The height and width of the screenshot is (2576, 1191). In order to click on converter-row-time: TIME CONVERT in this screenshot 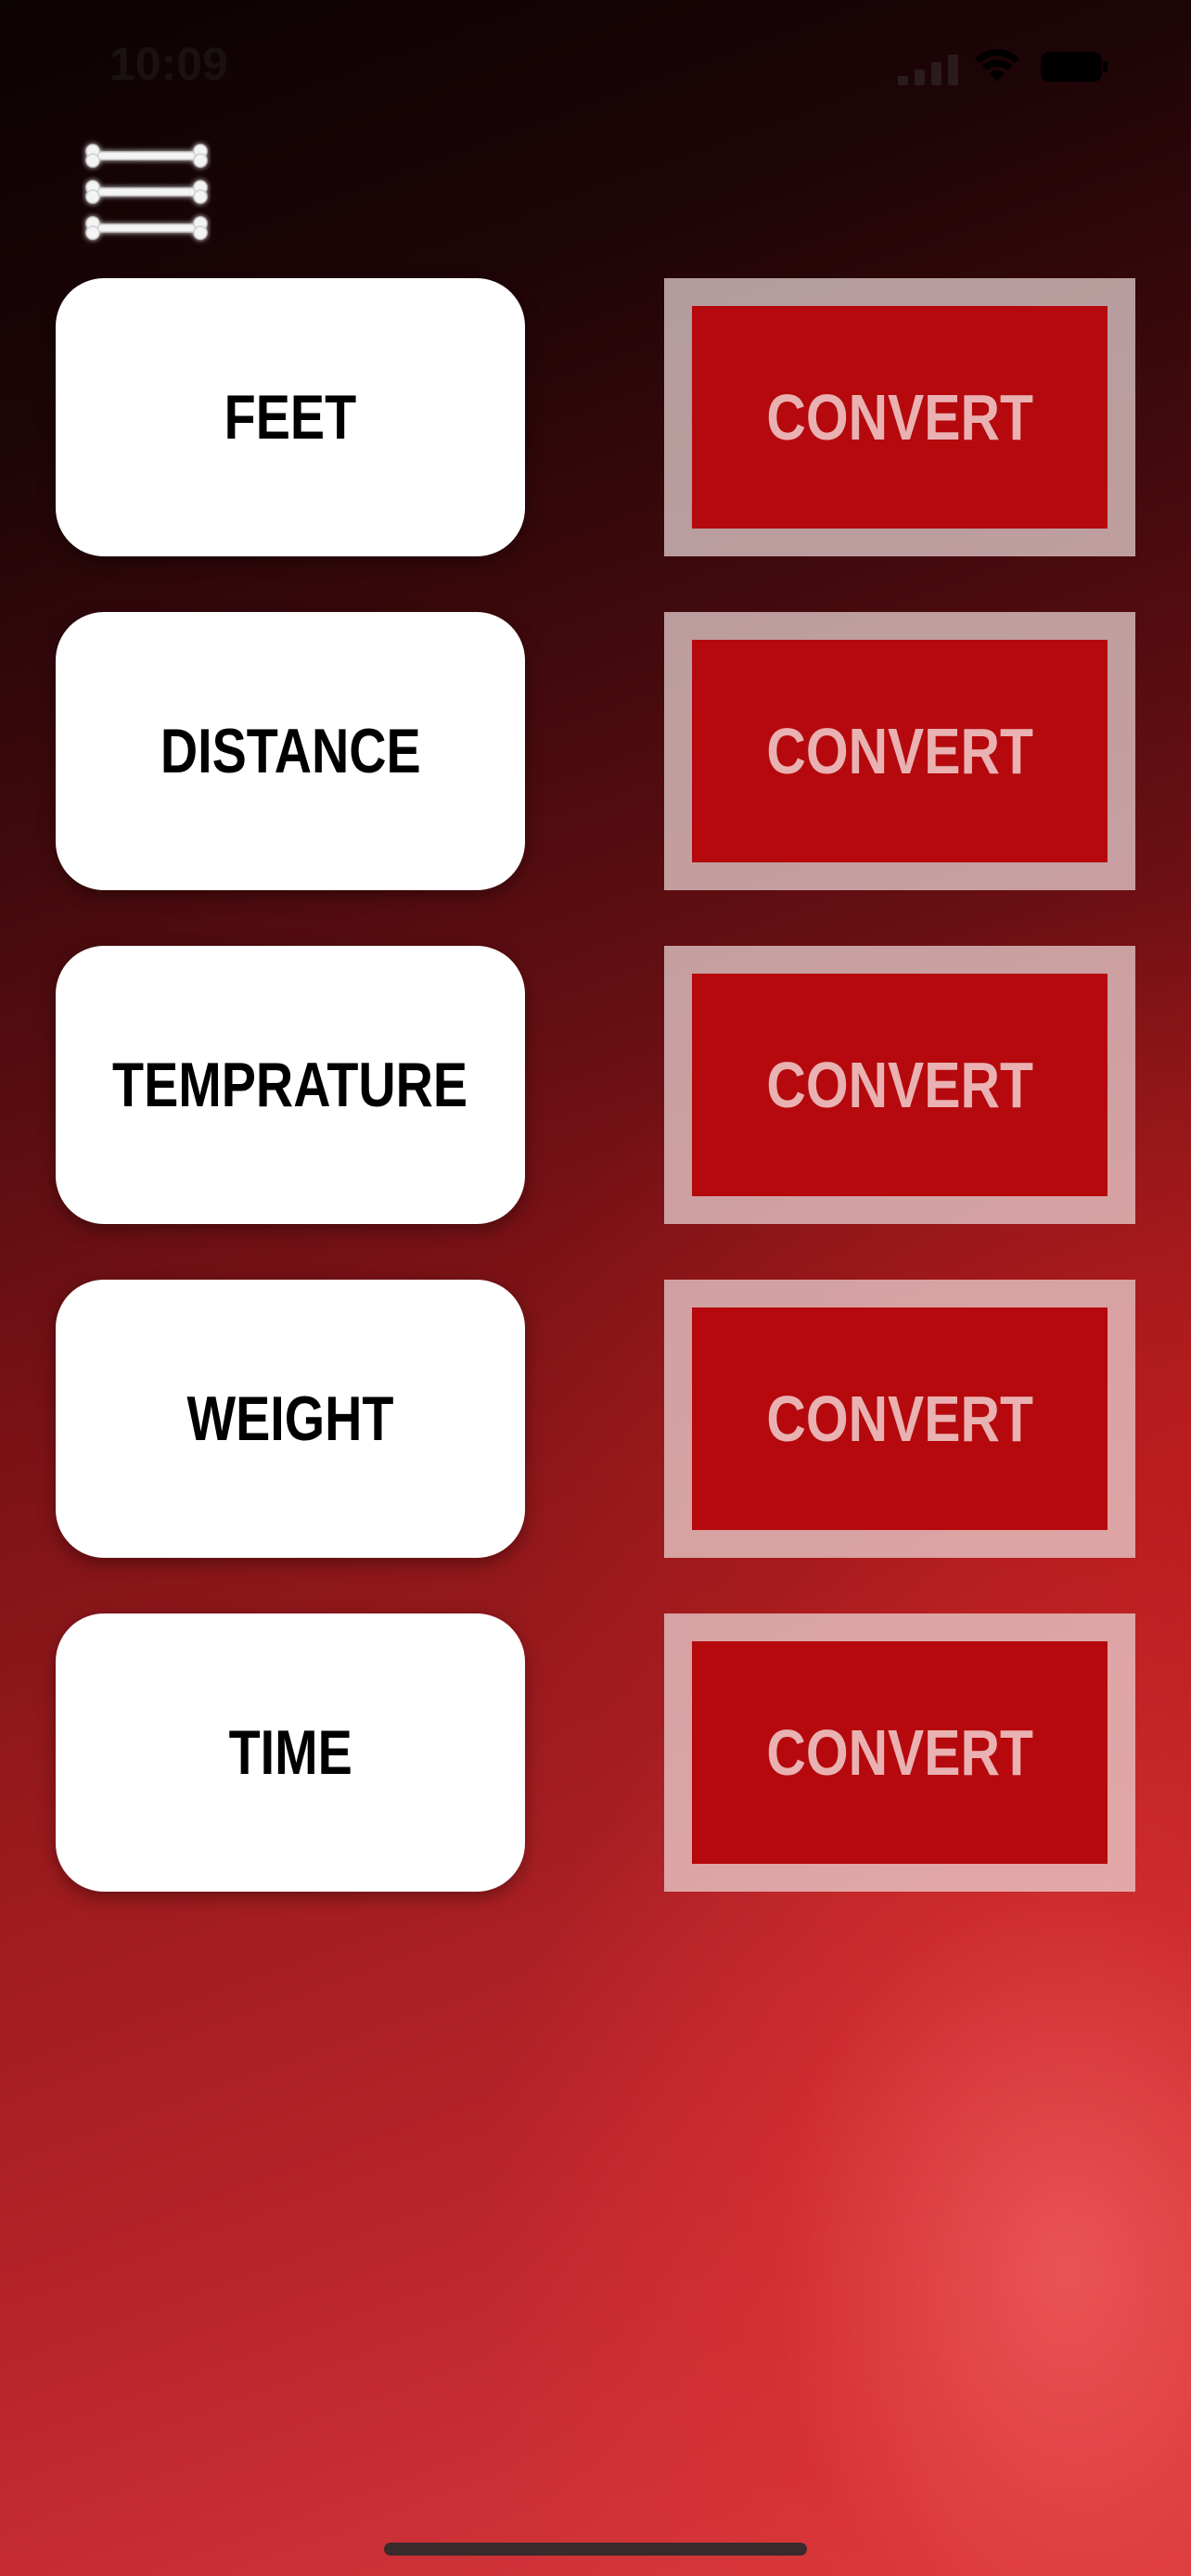, I will do `click(595, 1753)`.